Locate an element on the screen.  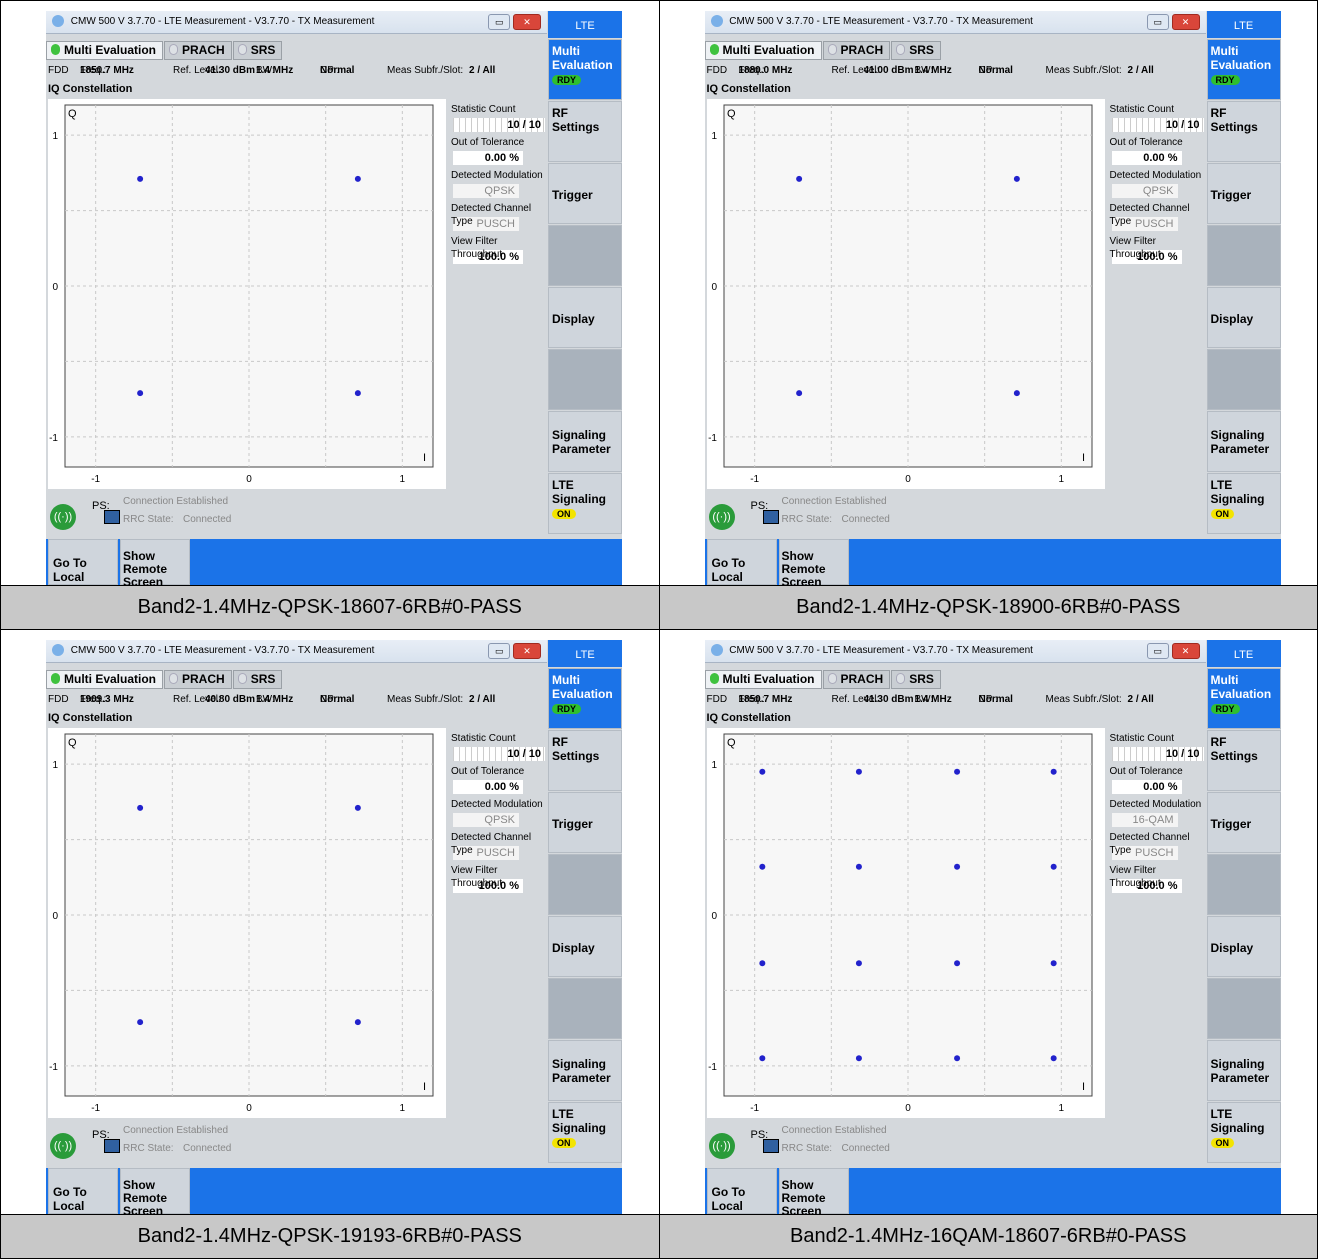
connection-icon is located at coordinates (112, 1146).